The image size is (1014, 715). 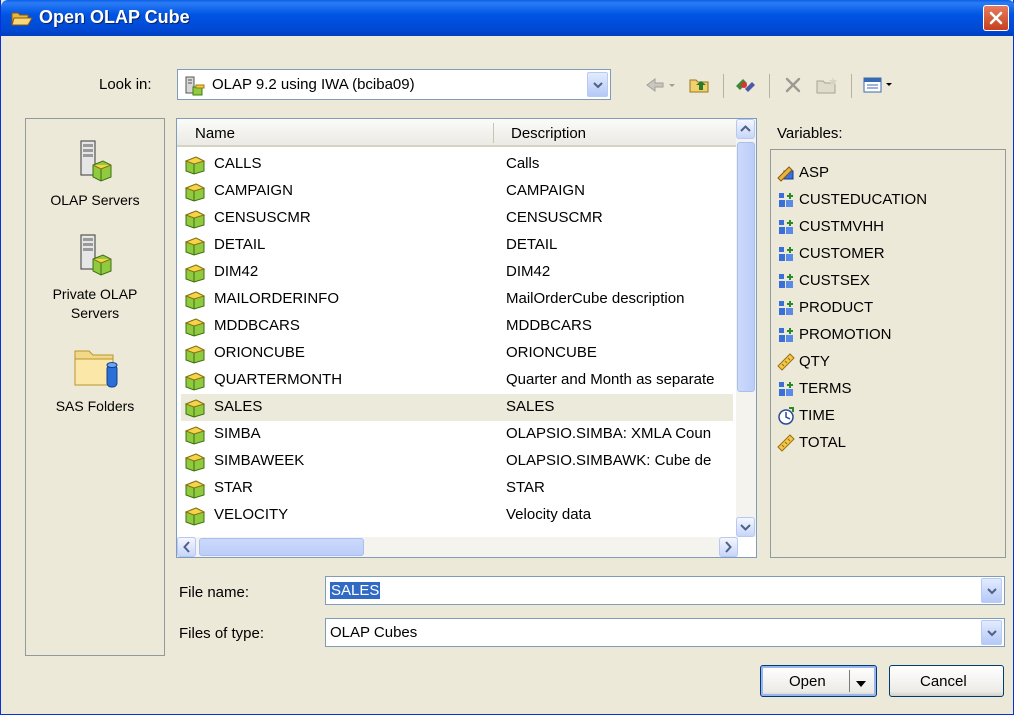 I want to click on views-menu-button, so click(x=878, y=85).